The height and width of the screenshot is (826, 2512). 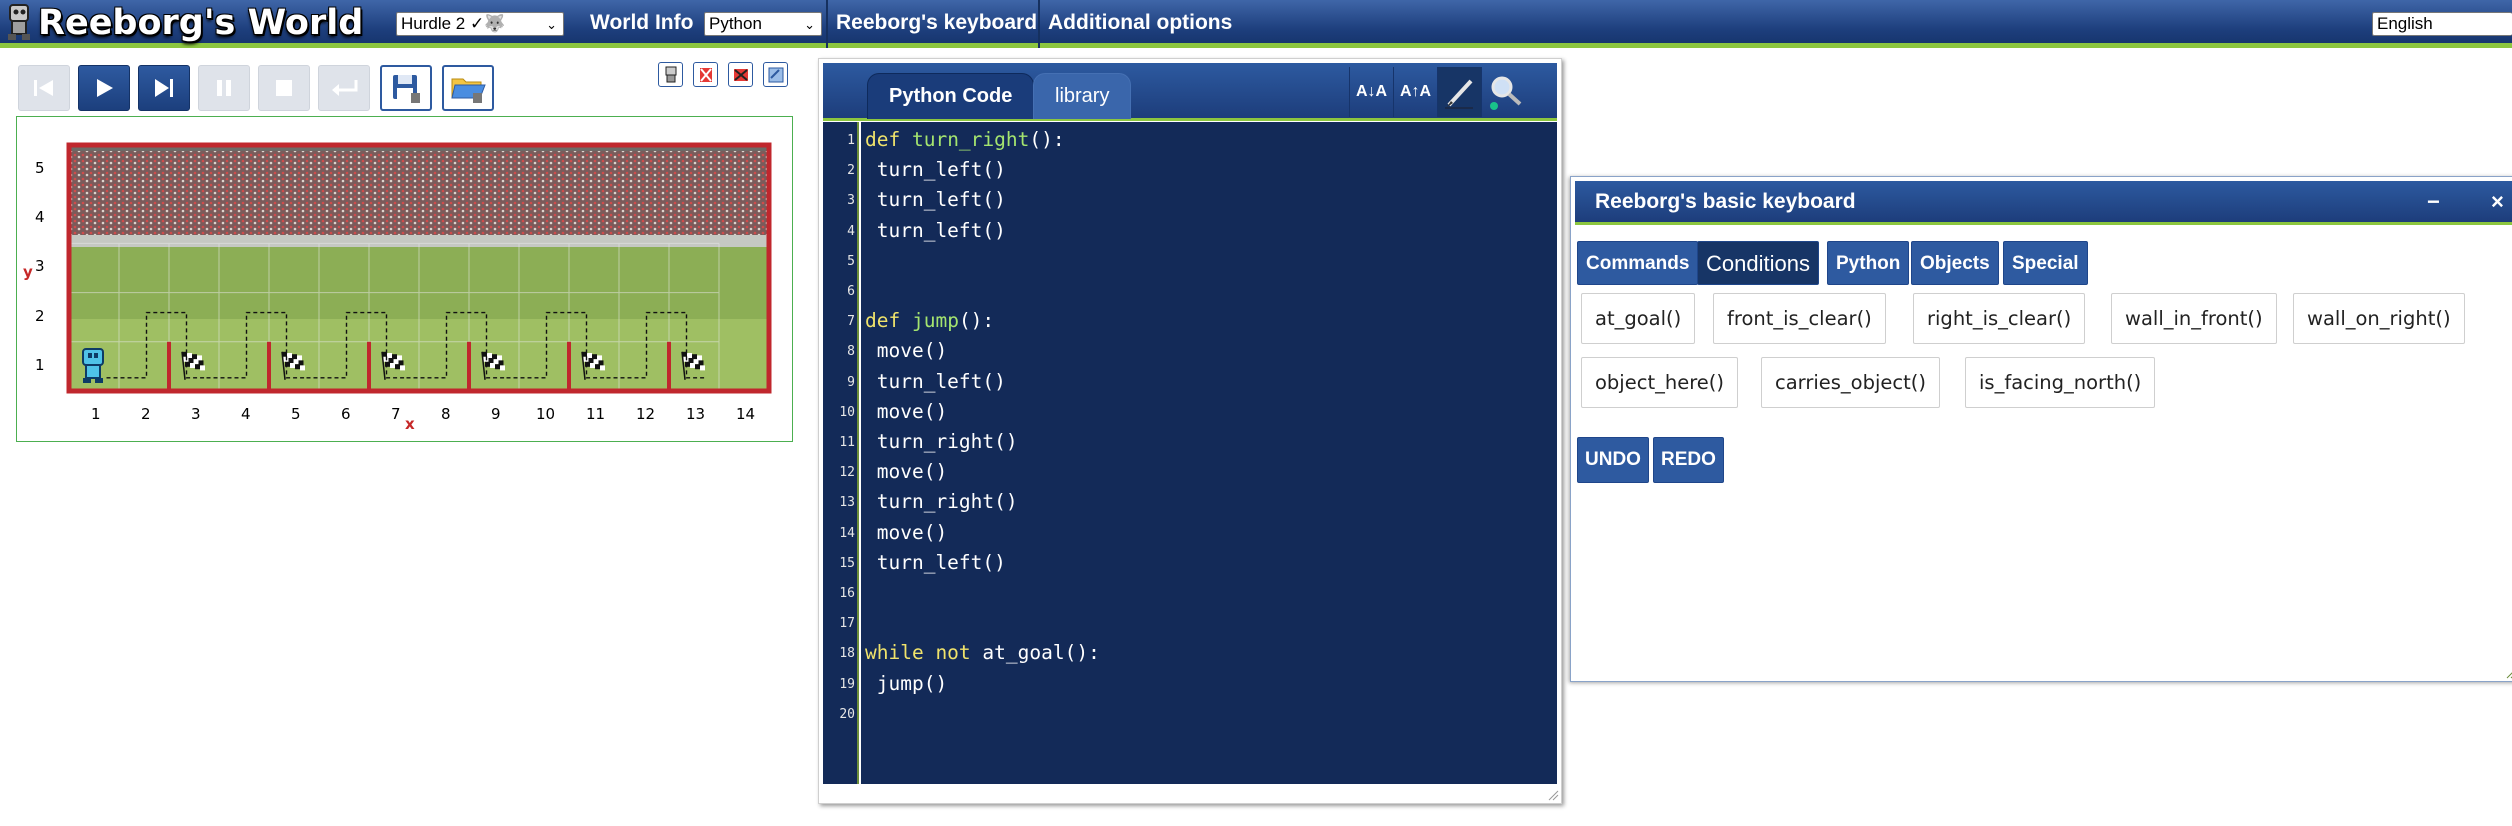 I want to click on x-tick-label: 4, so click(x=246, y=414).